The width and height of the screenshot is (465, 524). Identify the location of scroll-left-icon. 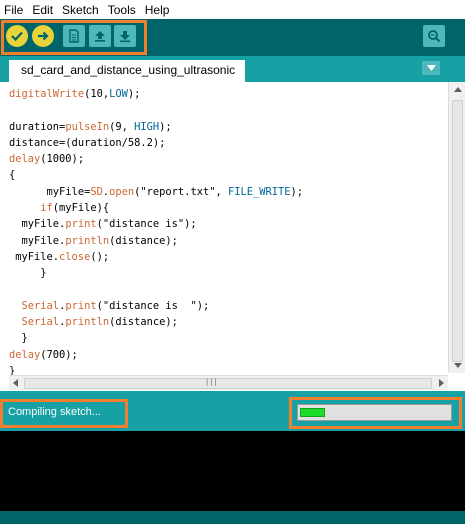
(15, 383).